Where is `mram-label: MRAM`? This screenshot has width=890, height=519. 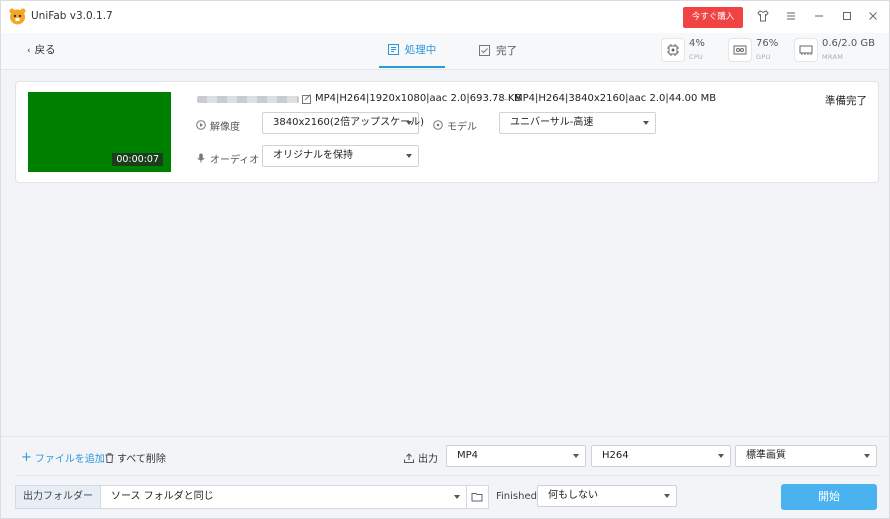 mram-label: MRAM is located at coordinates (833, 57).